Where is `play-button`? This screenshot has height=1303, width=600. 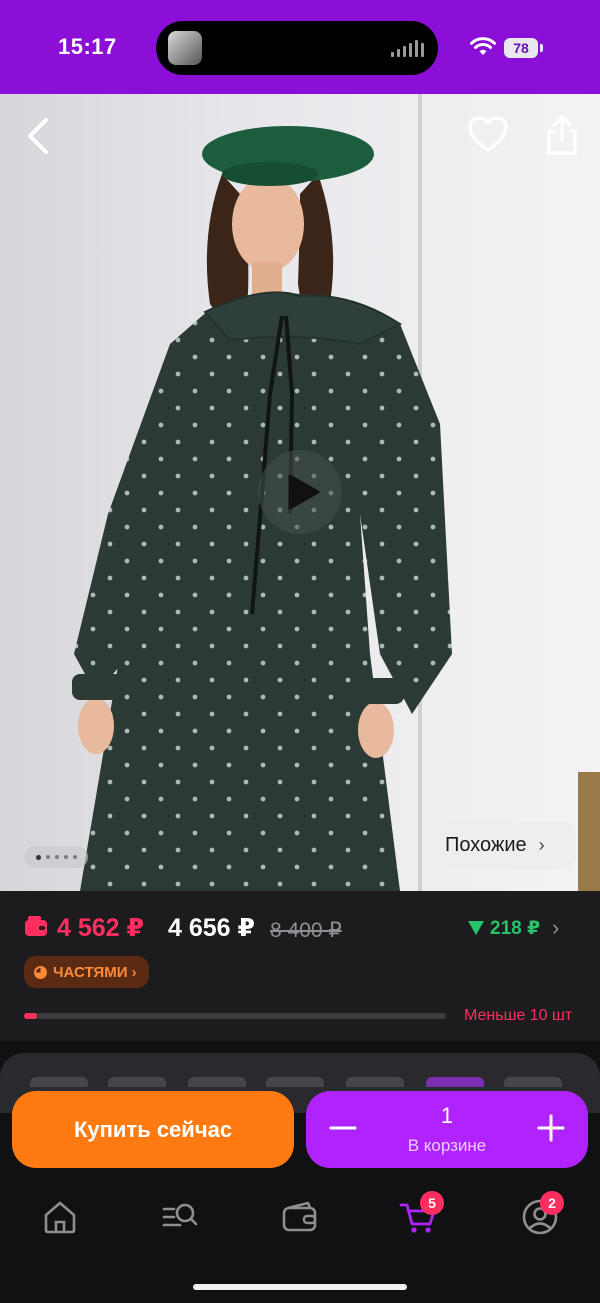 play-button is located at coordinates (300, 492).